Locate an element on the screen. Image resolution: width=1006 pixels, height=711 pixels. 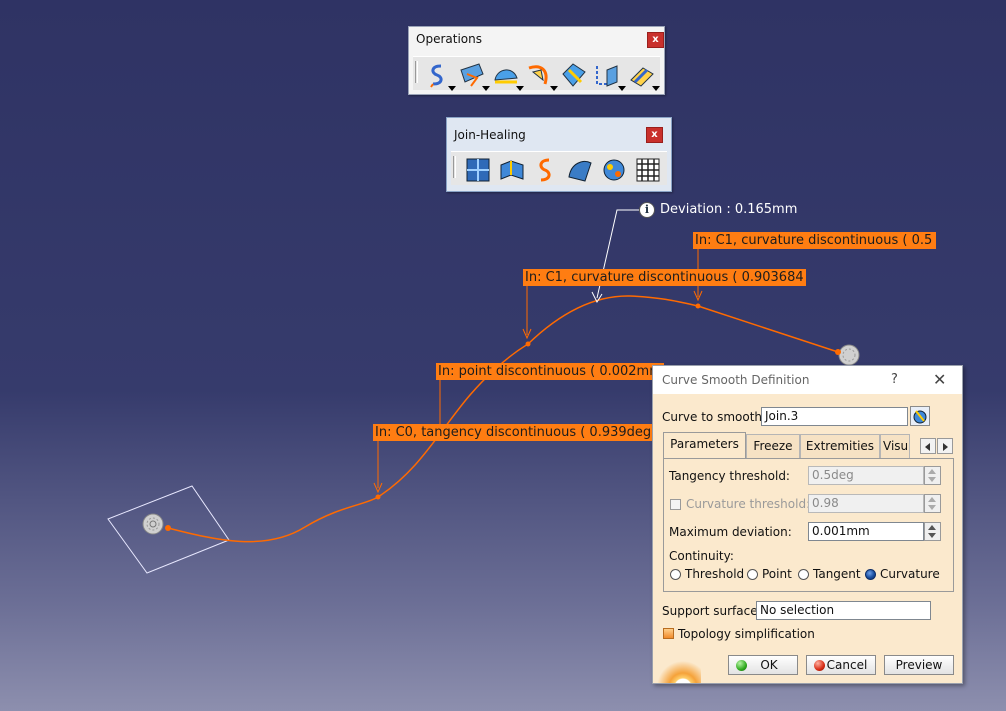
tangency-threshold-label: Tangency threshold: is located at coordinates (729, 476).